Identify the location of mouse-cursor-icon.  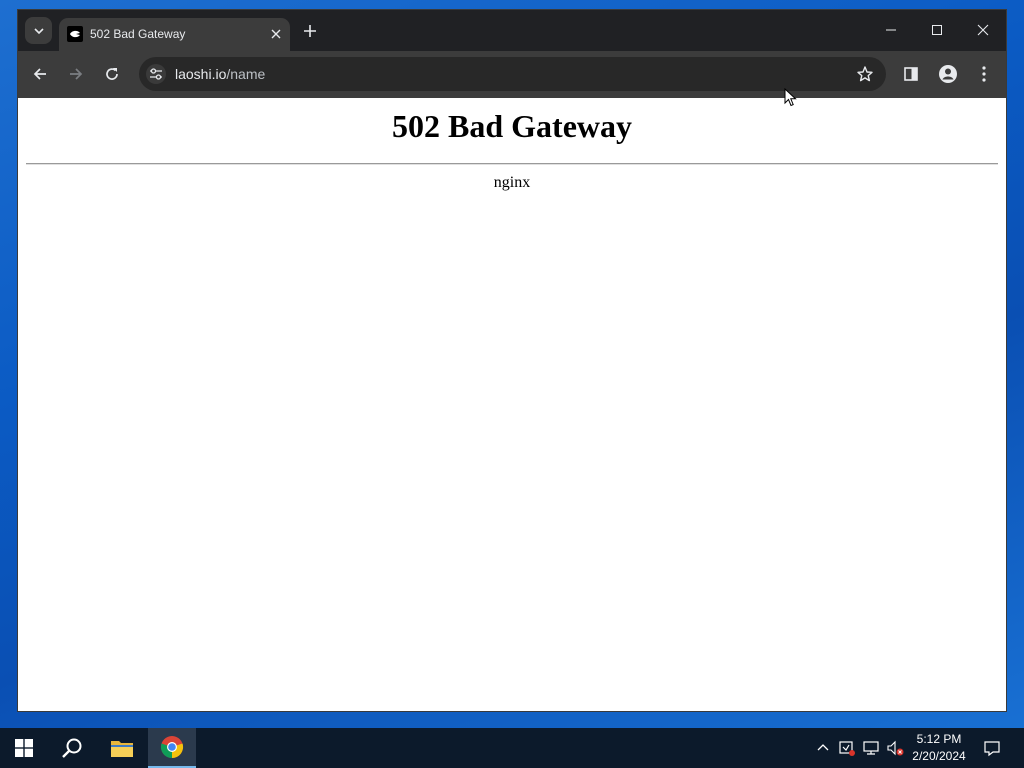
(790, 97).